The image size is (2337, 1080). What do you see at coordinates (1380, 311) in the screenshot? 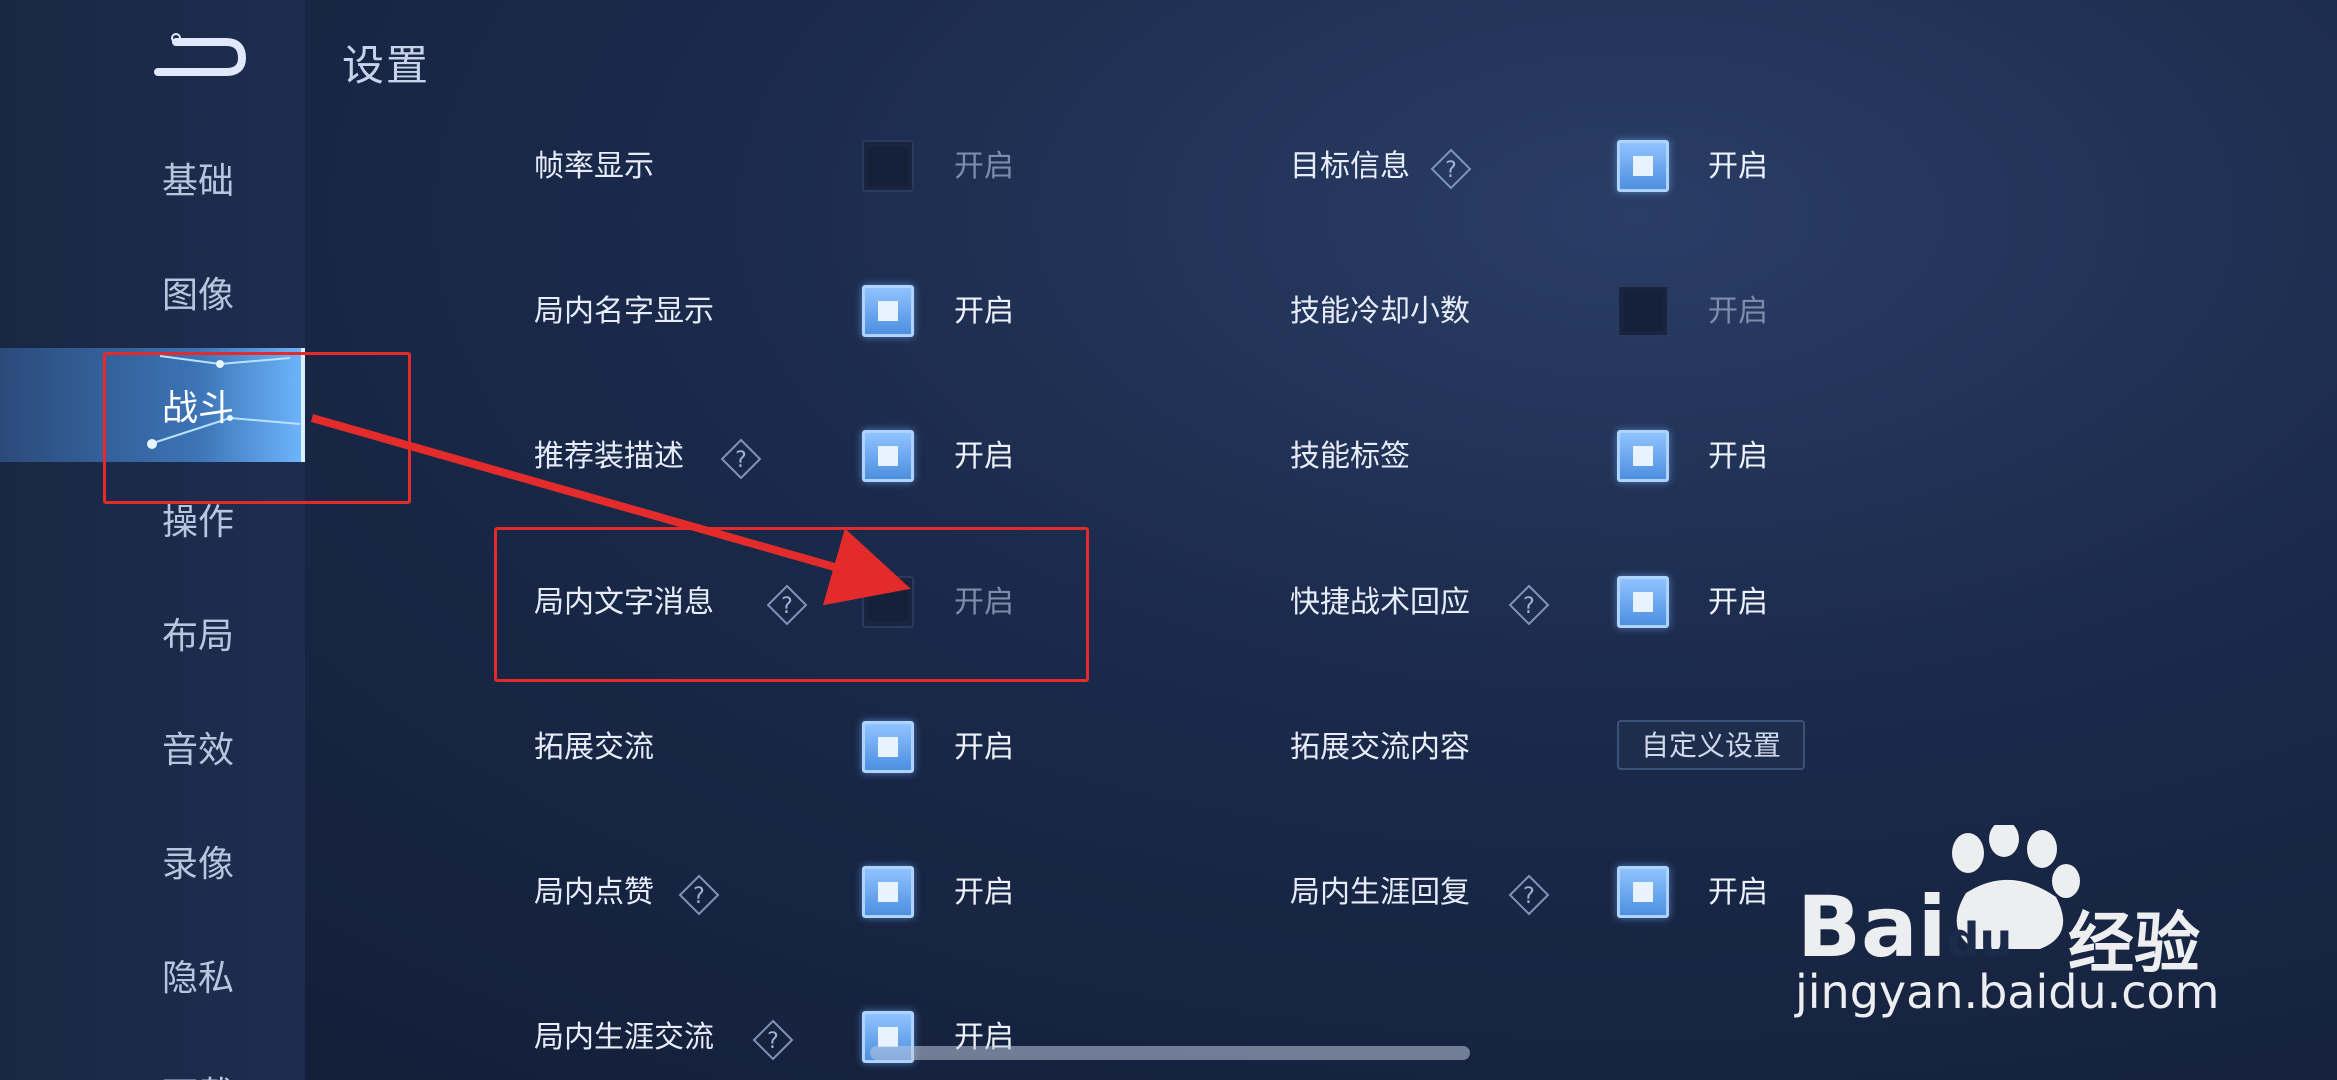
I see `setting-label: 技能冷却小数` at bounding box center [1380, 311].